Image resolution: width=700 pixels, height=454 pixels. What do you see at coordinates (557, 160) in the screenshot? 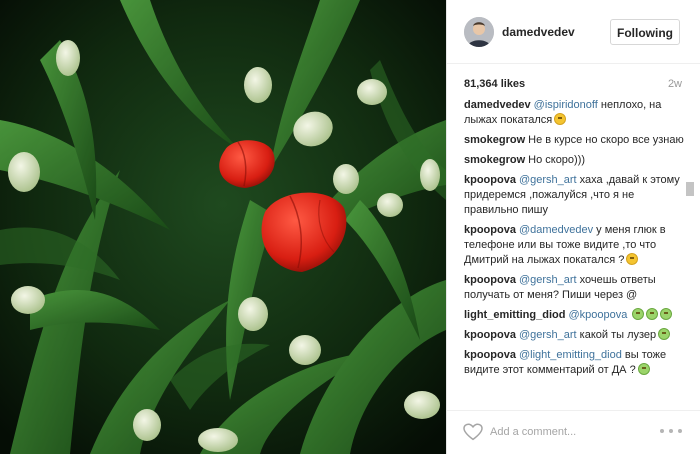
I see `comment-text: Но скоро)))` at bounding box center [557, 160].